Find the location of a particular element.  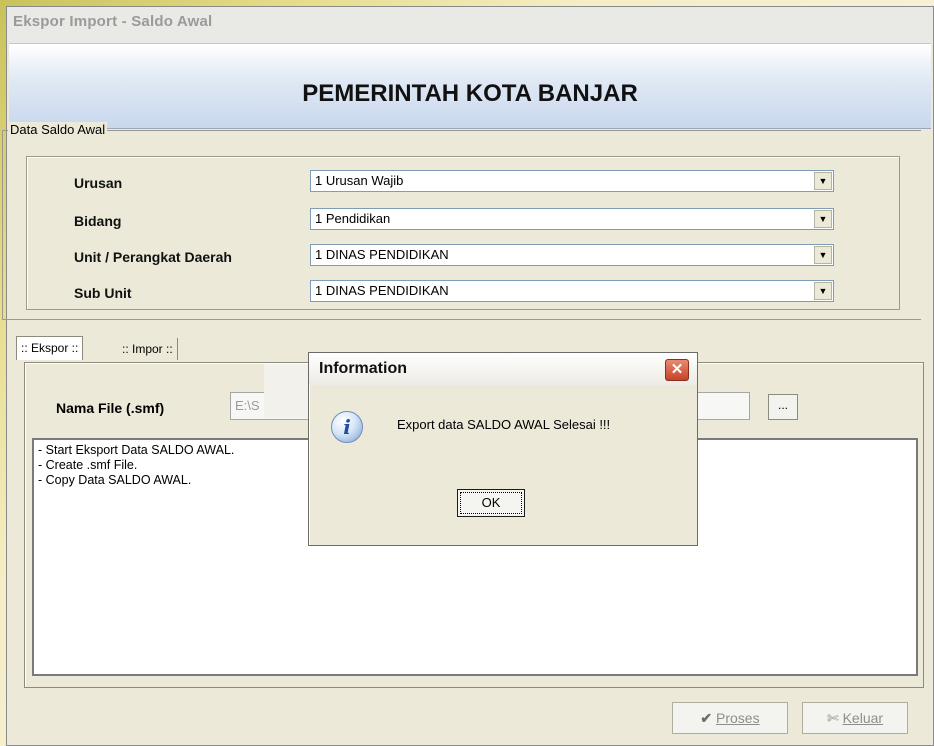

file-name-label: Nama File (.smf) is located at coordinates (110, 408).